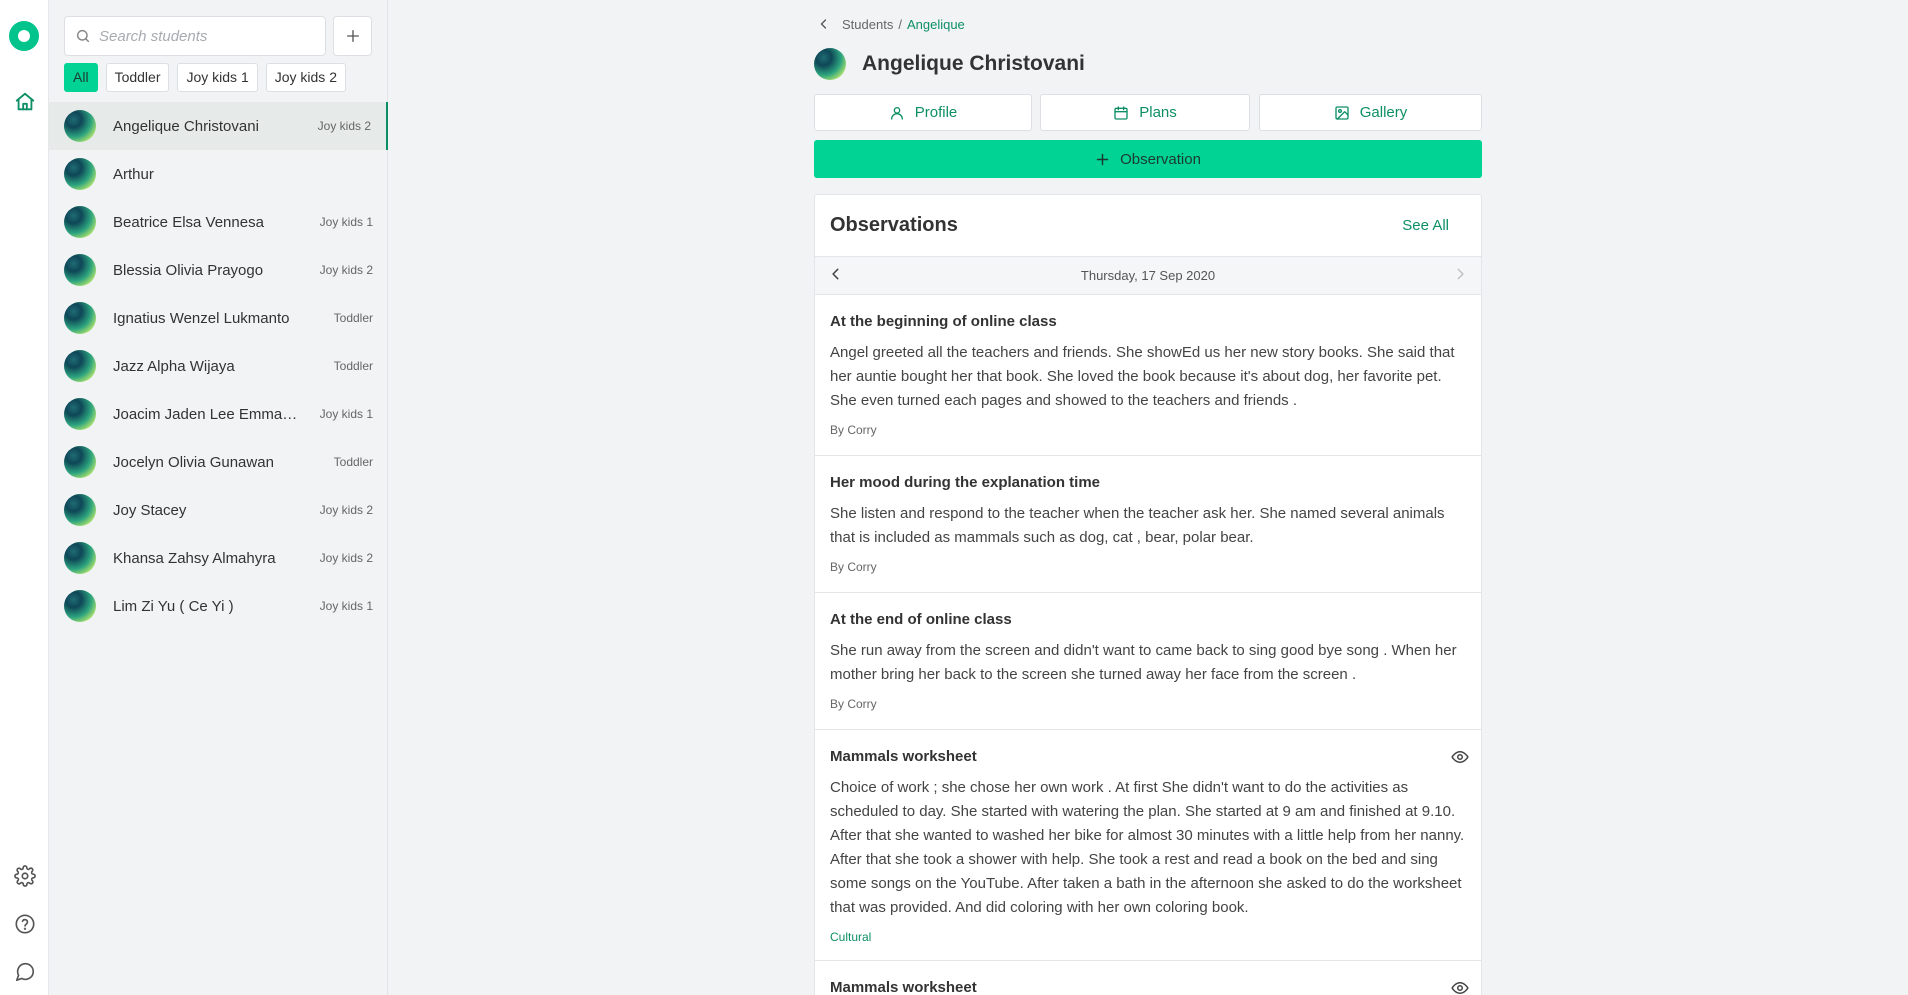  What do you see at coordinates (24, 924) in the screenshot?
I see `help-button` at bounding box center [24, 924].